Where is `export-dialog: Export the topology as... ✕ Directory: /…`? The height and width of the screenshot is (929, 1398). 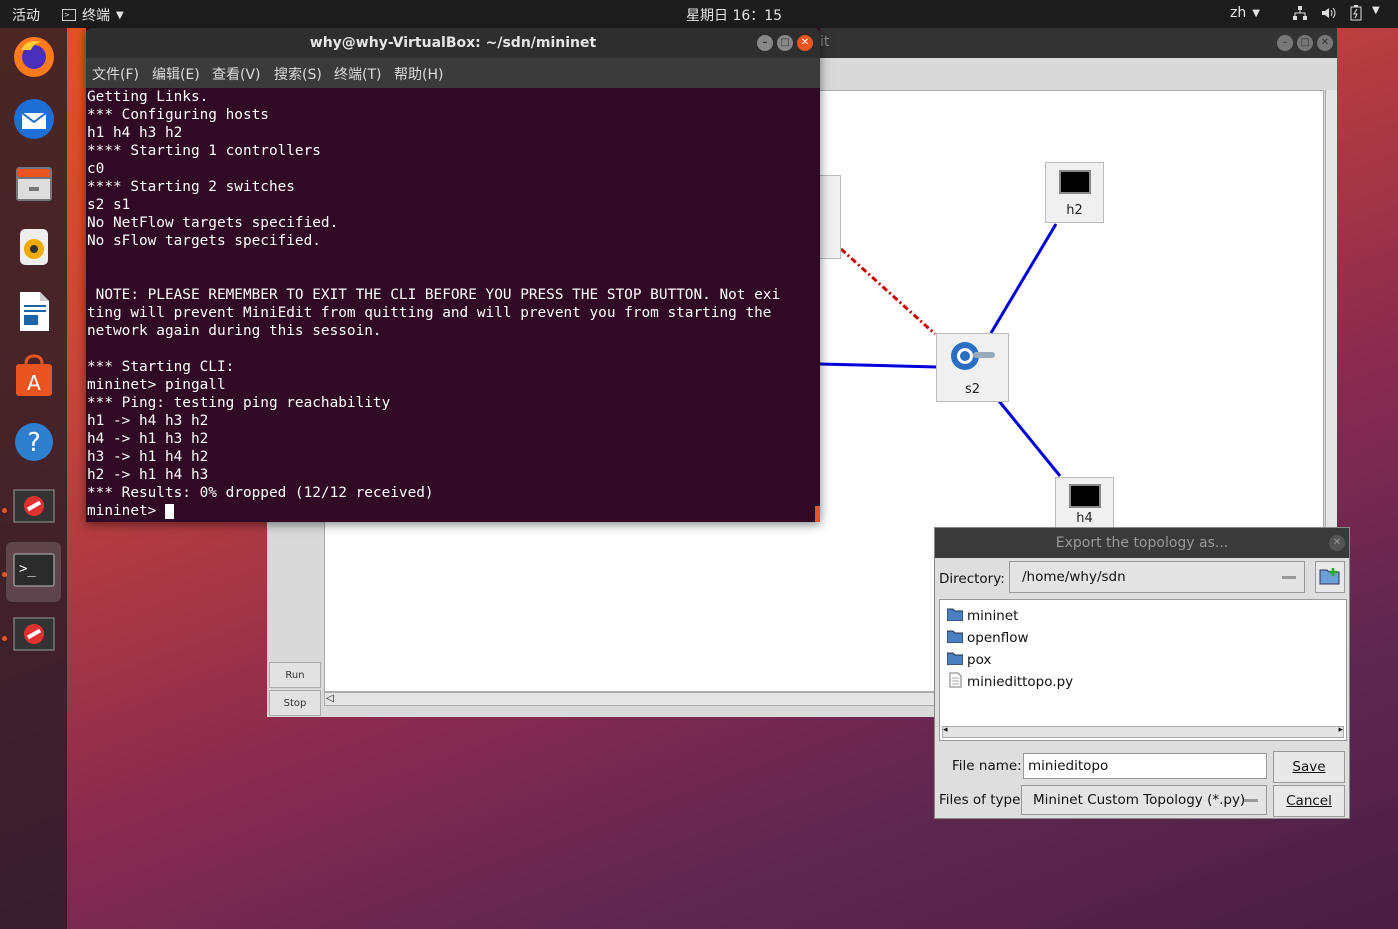
export-dialog: Export the topology as... ✕ Directory: /… is located at coordinates (1142, 673).